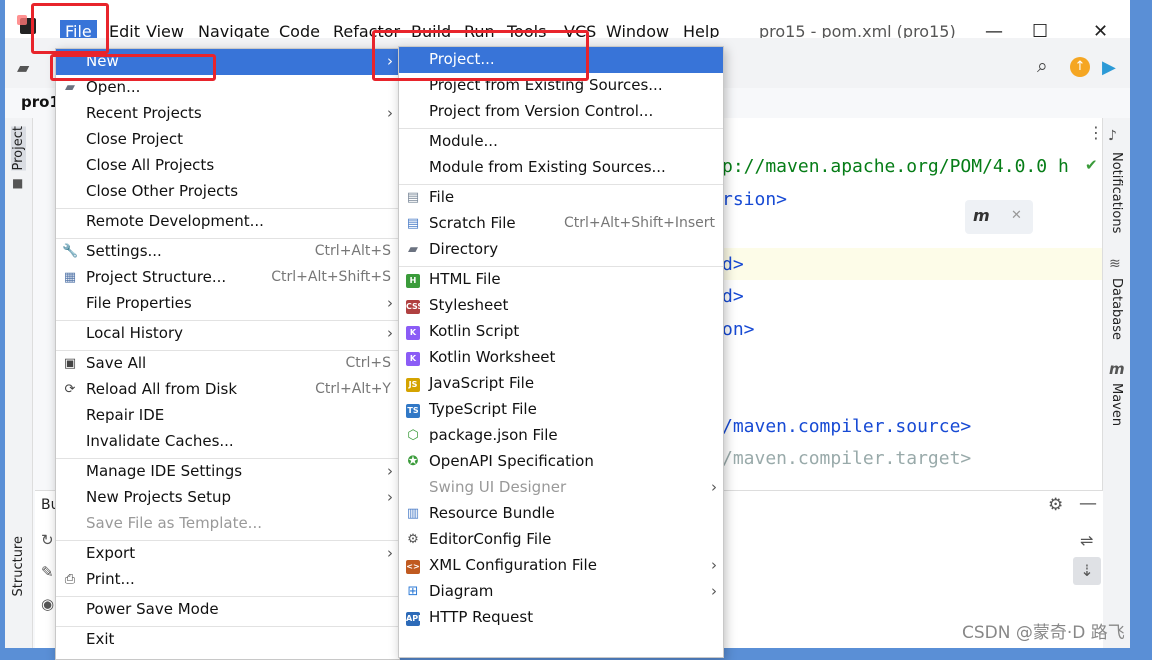  Describe the element at coordinates (47, 572) in the screenshot. I see `pin-icon: ✎` at that location.